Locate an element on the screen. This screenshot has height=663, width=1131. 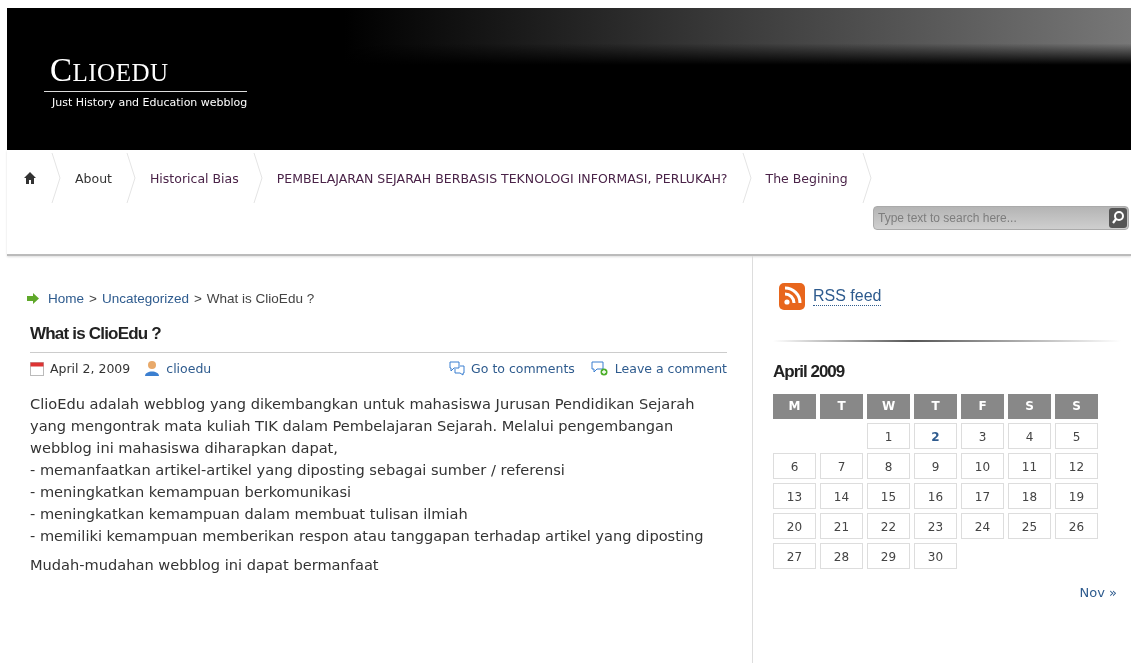
post-date: April 2, 2009 is located at coordinates (90, 368).